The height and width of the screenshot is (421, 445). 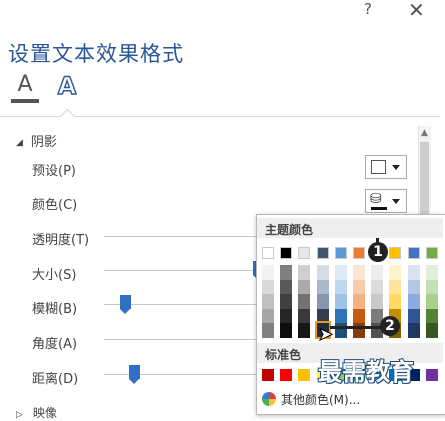 What do you see at coordinates (378, 167) in the screenshot?
I see `shadow-preset-swatch-icon` at bounding box center [378, 167].